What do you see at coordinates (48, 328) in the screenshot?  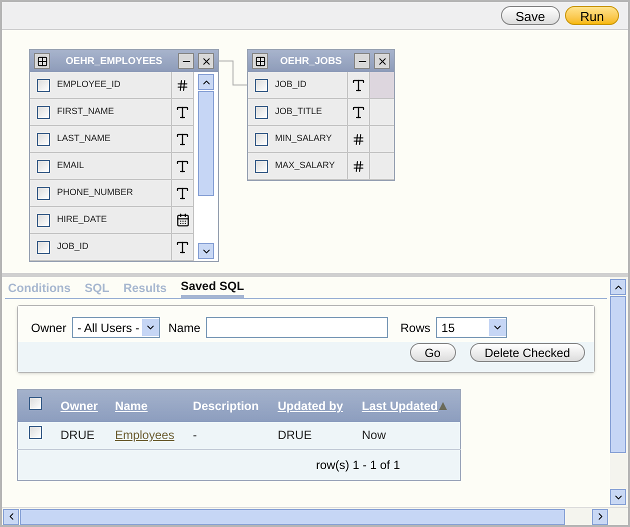 I see `owner-label: Owner` at bounding box center [48, 328].